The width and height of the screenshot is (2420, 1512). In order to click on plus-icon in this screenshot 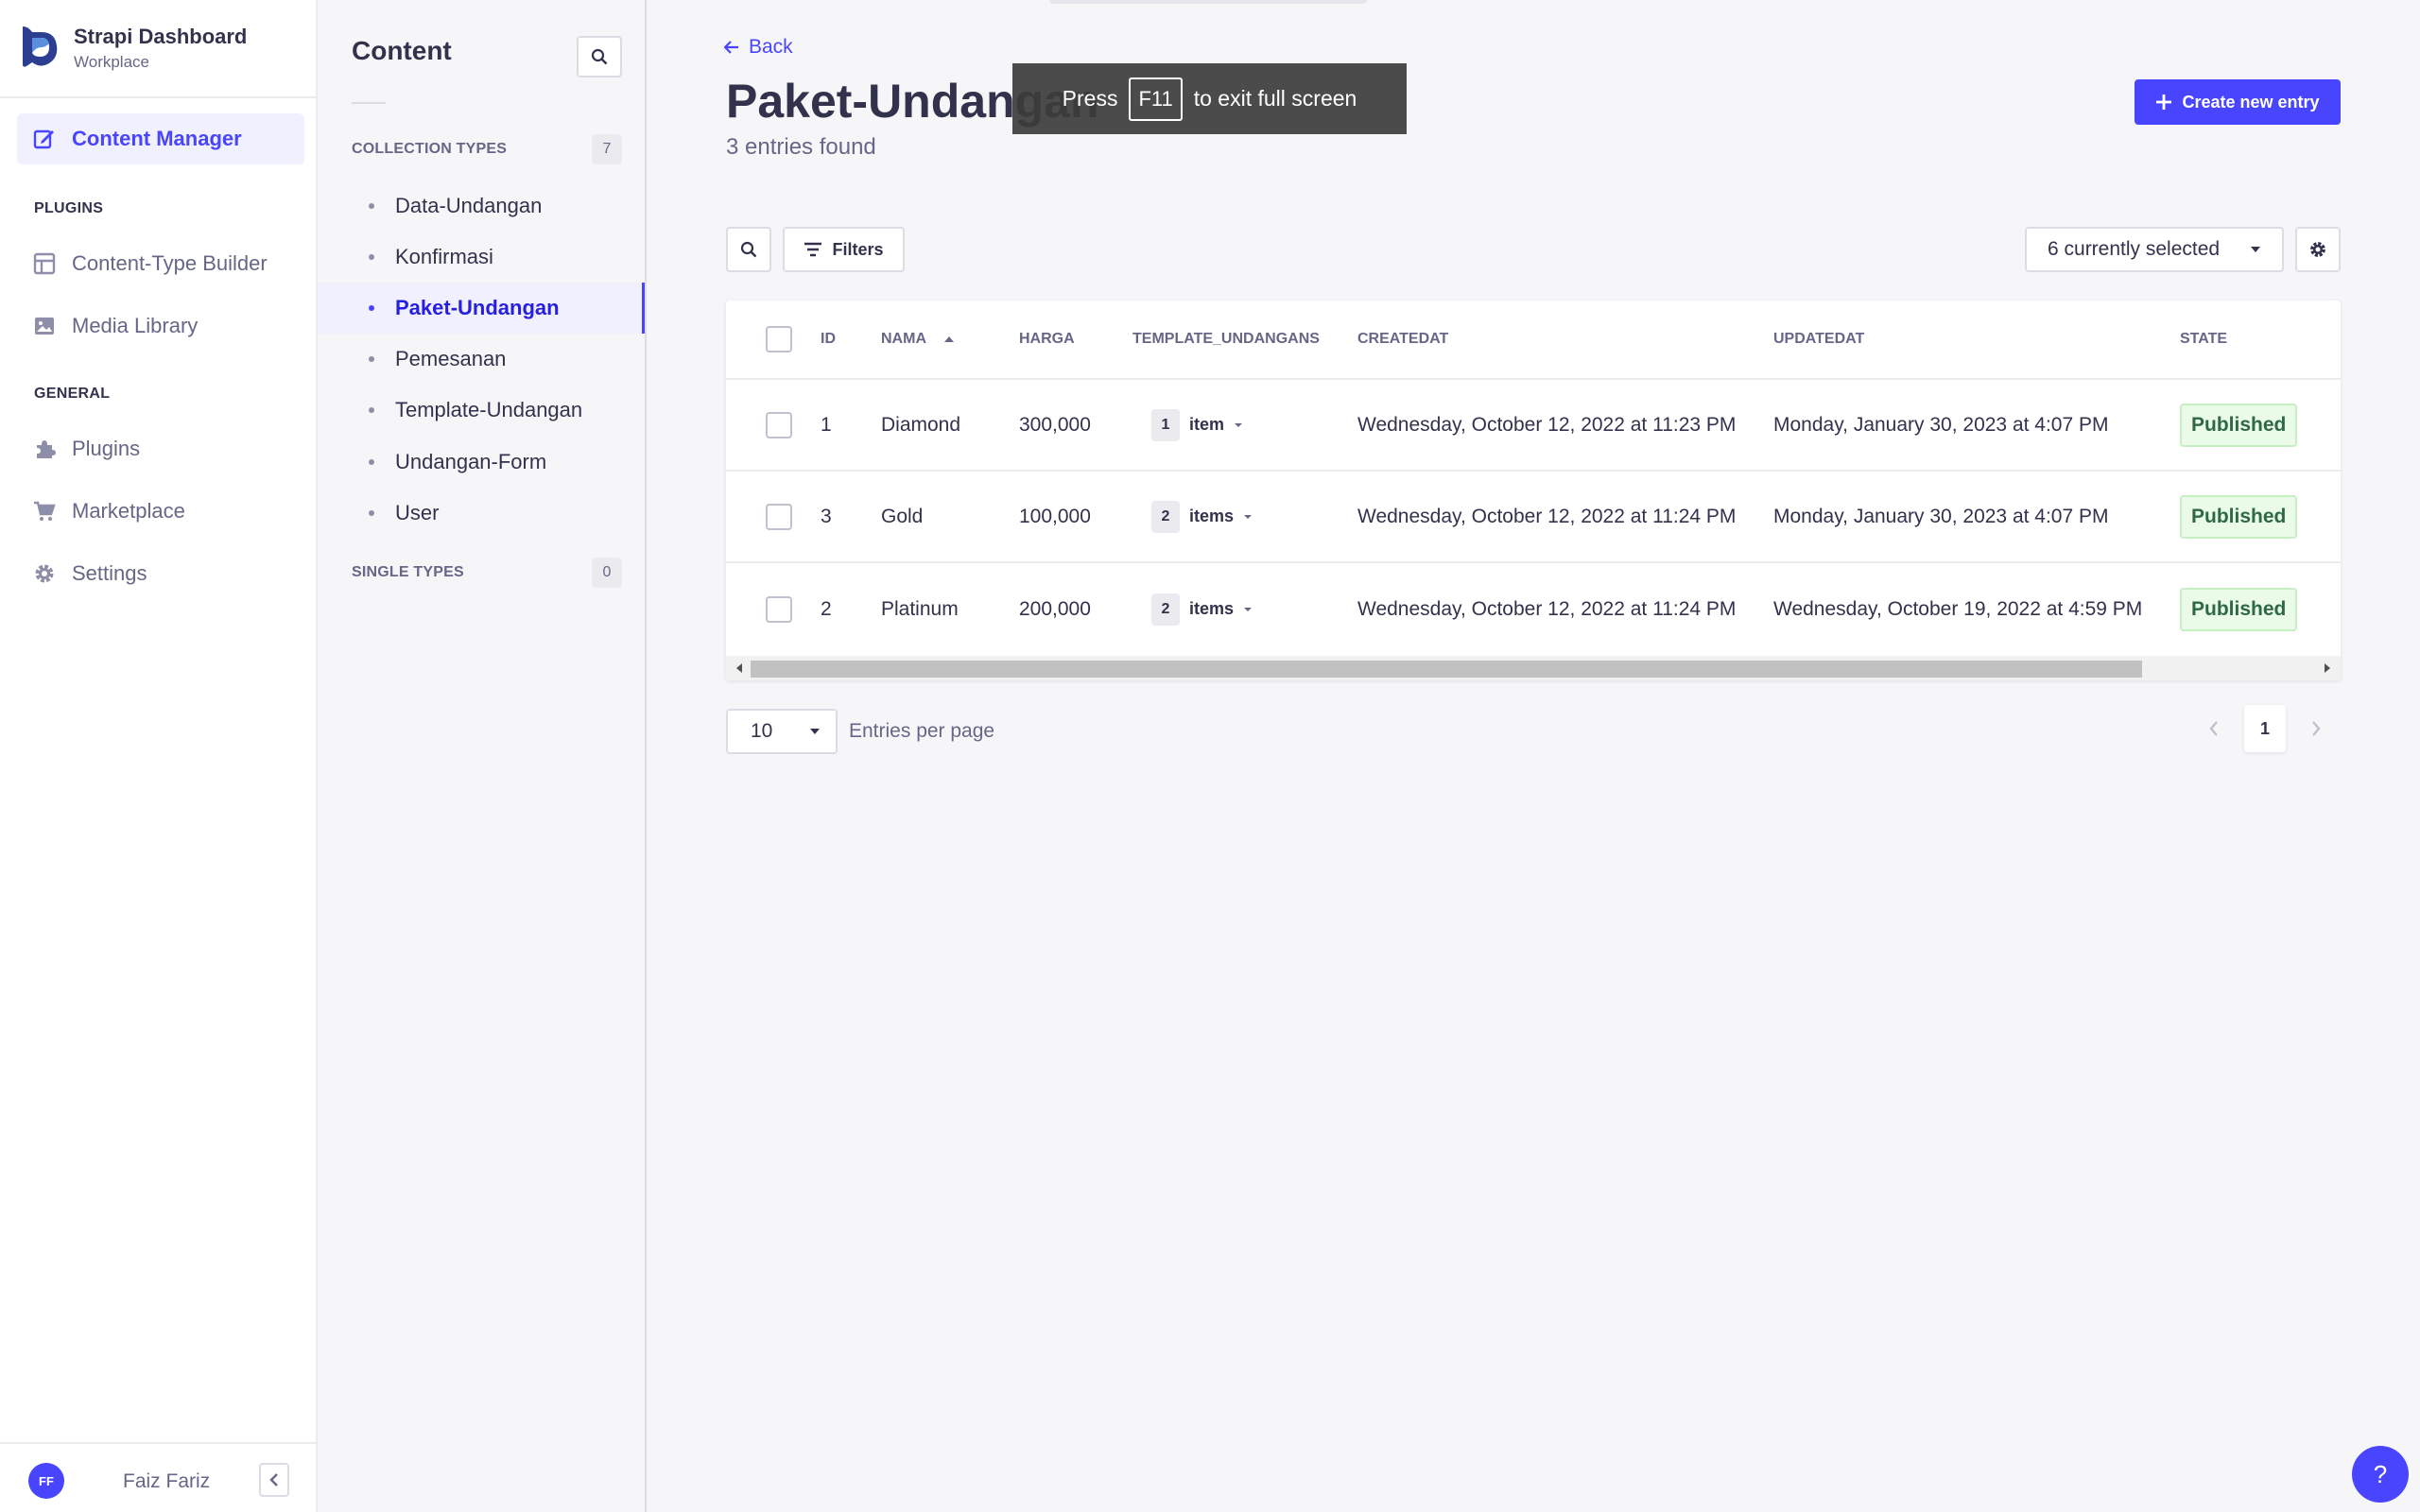, I will do `click(2164, 102)`.